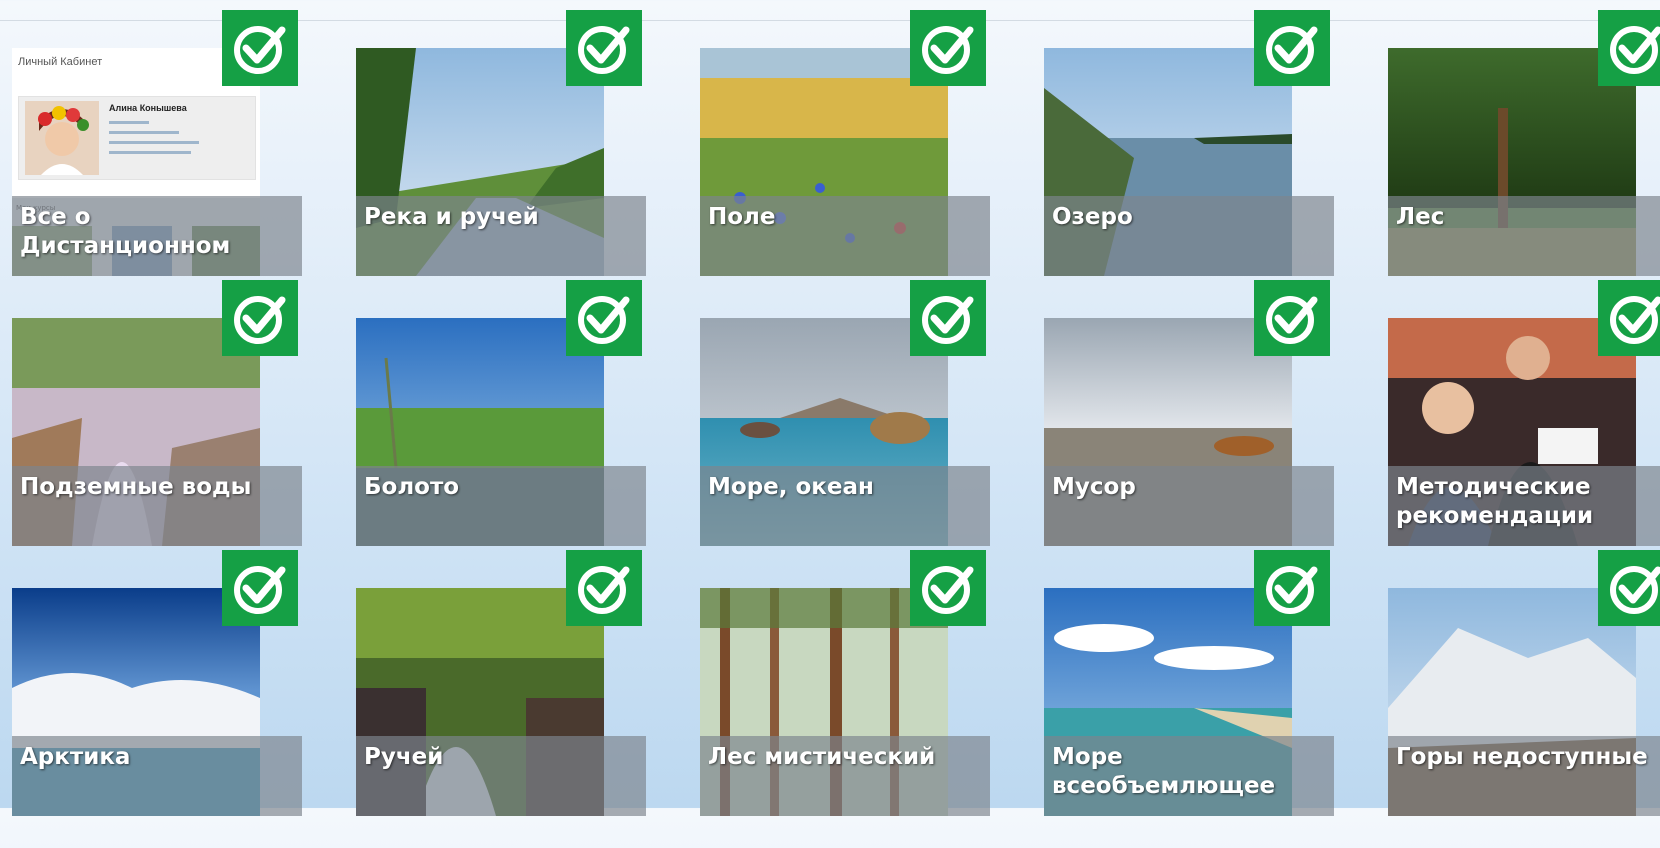 The width and height of the screenshot is (1660, 848). What do you see at coordinates (850, 718) in the screenshot?
I see `course-tile: Лес мистический` at bounding box center [850, 718].